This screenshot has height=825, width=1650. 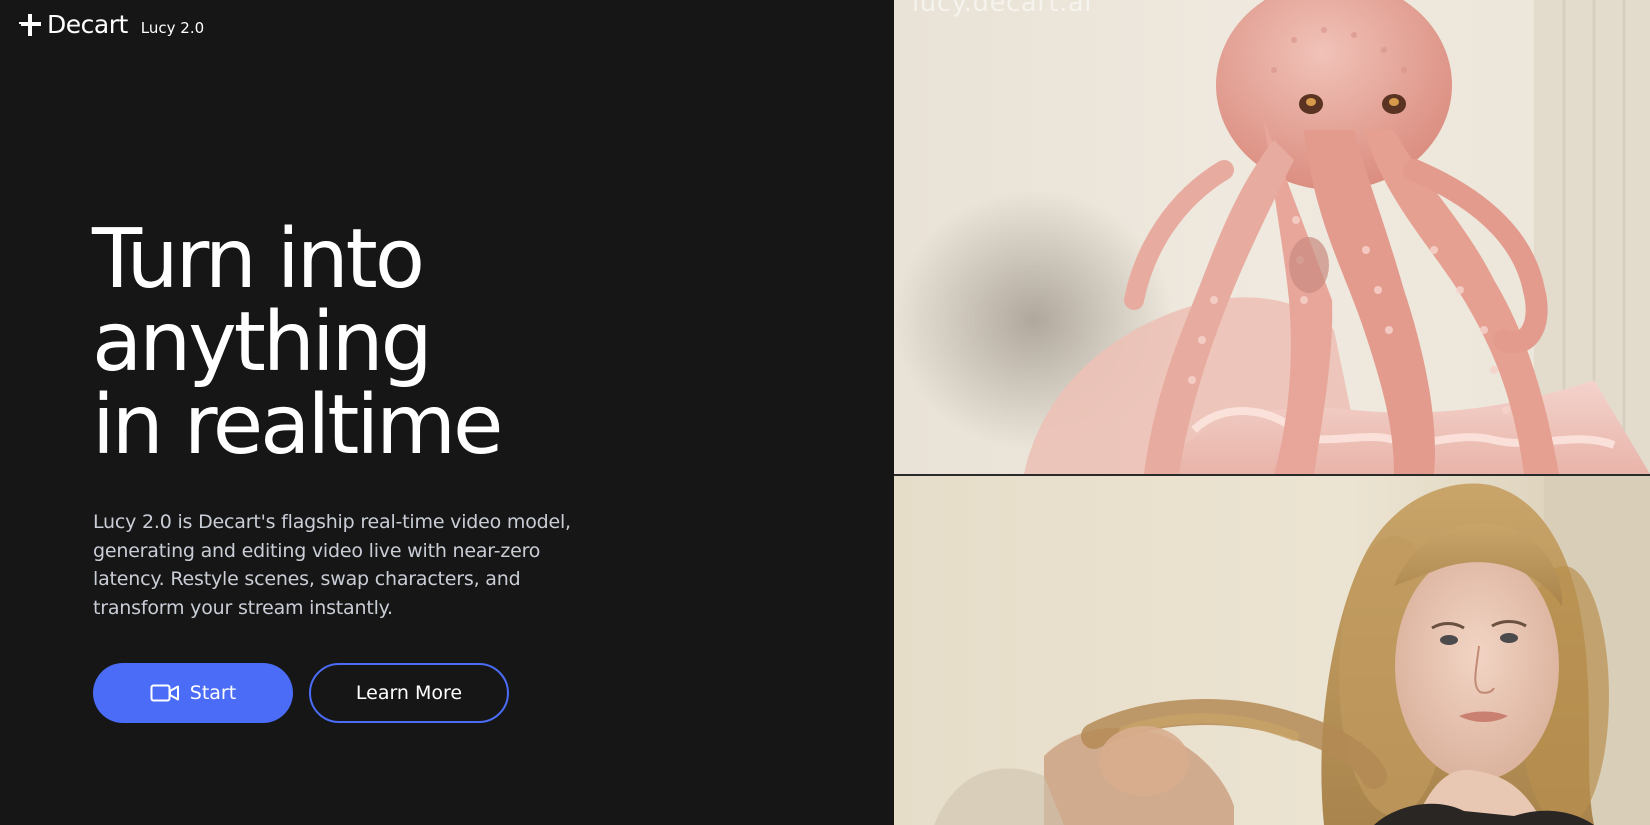 I want to click on hero-headline: Turn into anything in realtime, so click(x=297, y=342).